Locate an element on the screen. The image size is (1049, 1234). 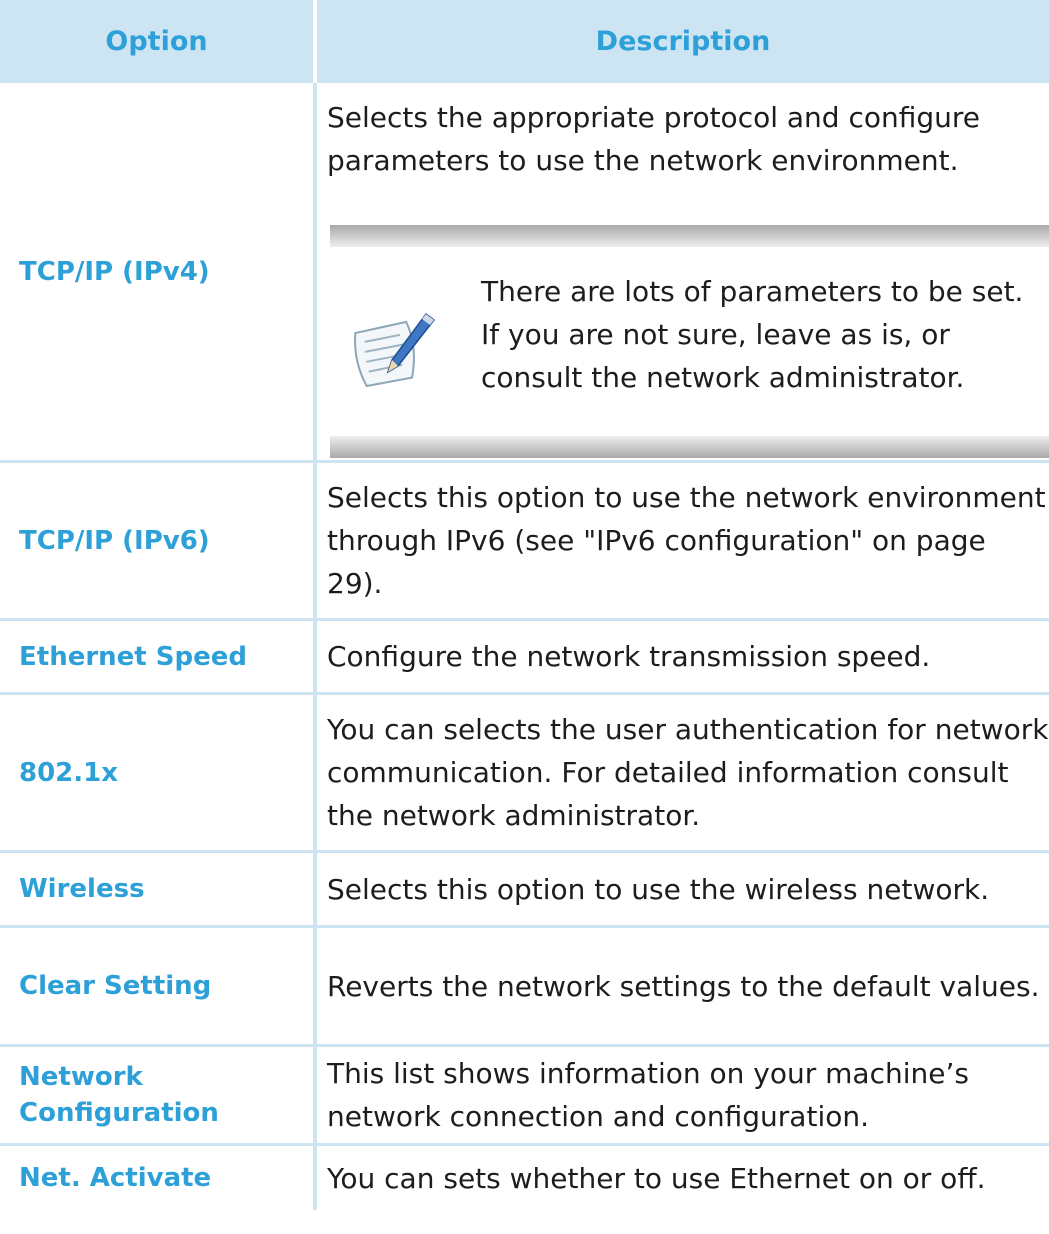
column-header-description: Description is located at coordinates (683, 41).